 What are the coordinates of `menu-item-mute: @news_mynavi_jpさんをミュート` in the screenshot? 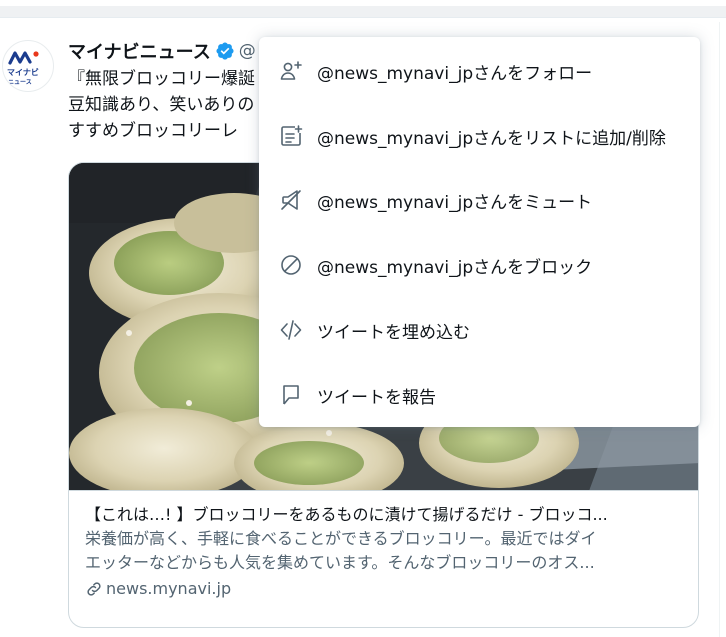 It's located at (479, 200).